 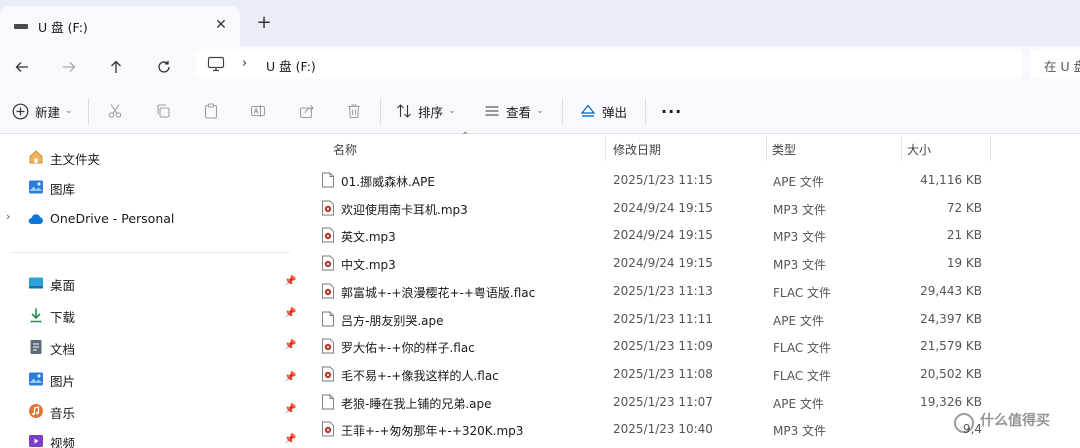 What do you see at coordinates (368, 265) in the screenshot?
I see `file-name: 中文.mp3` at bounding box center [368, 265].